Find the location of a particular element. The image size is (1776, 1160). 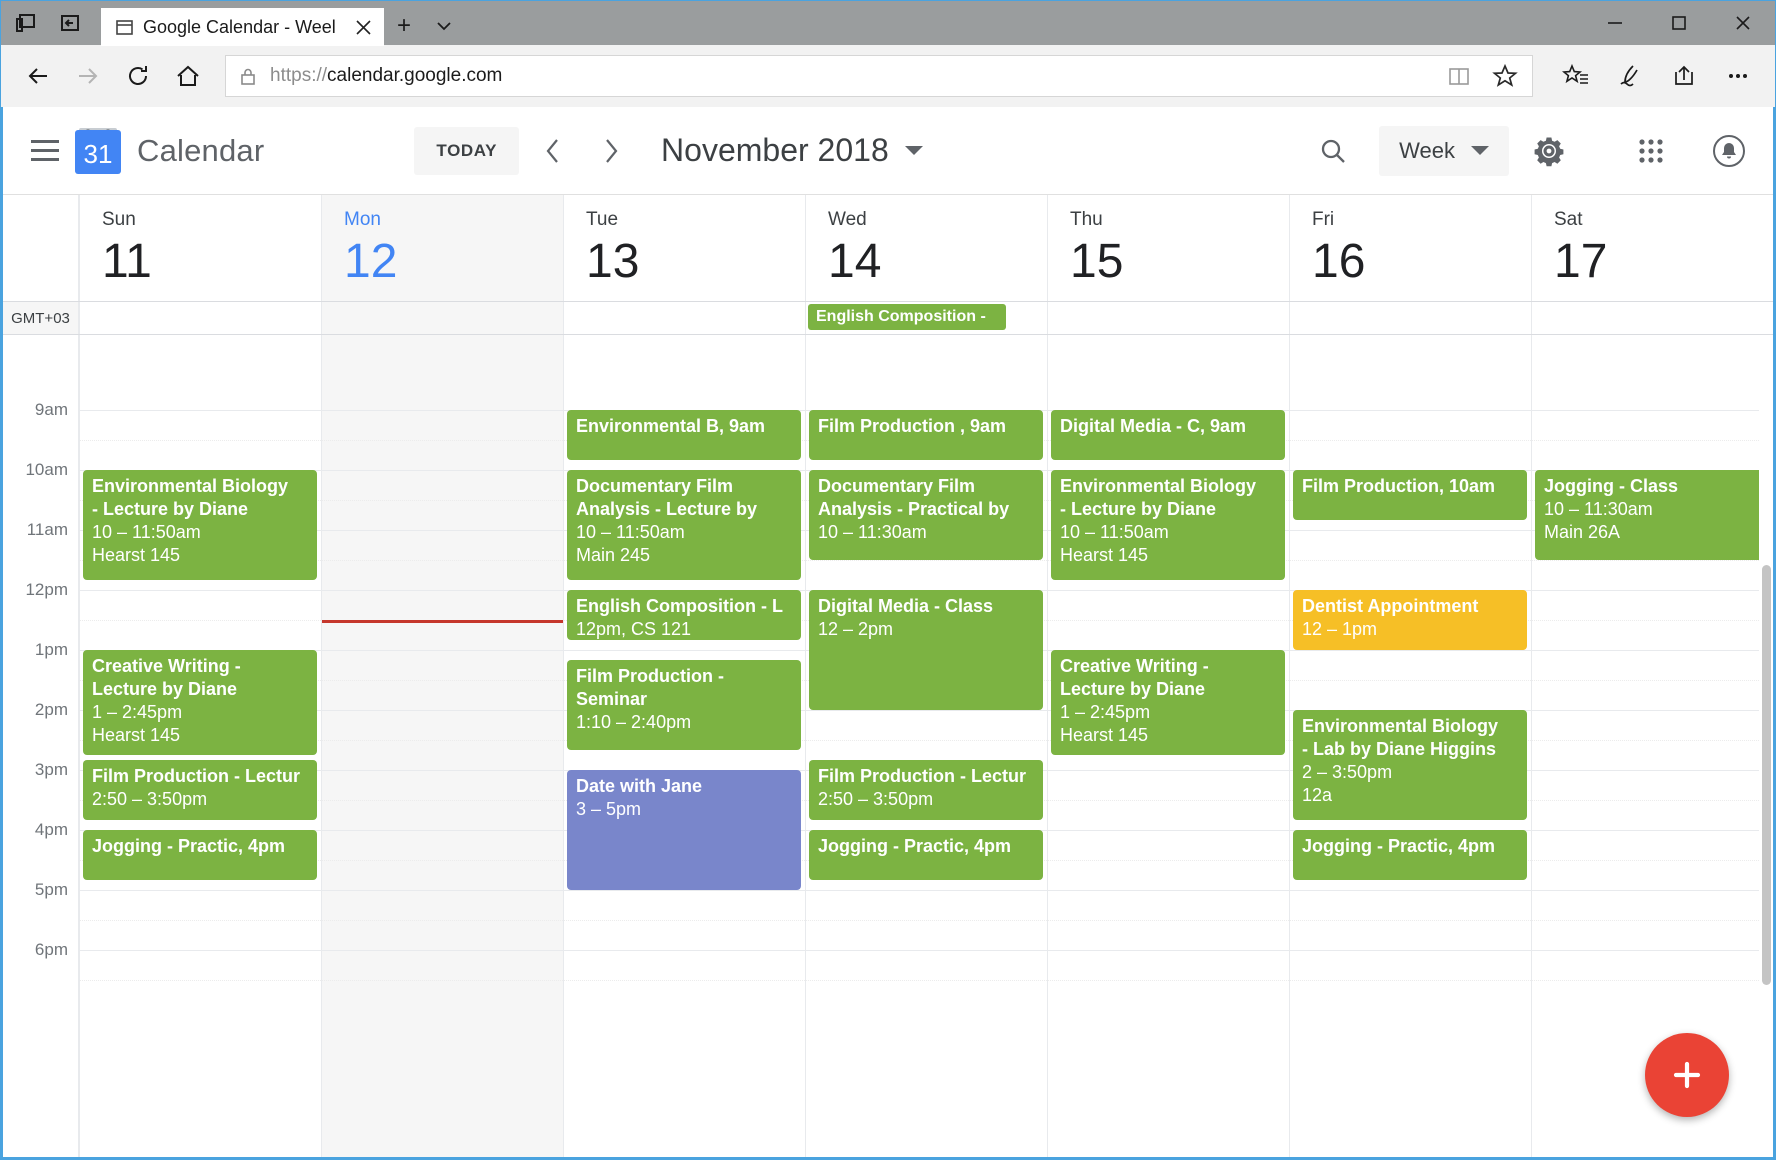

all-day-event: English Composition - is located at coordinates (907, 317).